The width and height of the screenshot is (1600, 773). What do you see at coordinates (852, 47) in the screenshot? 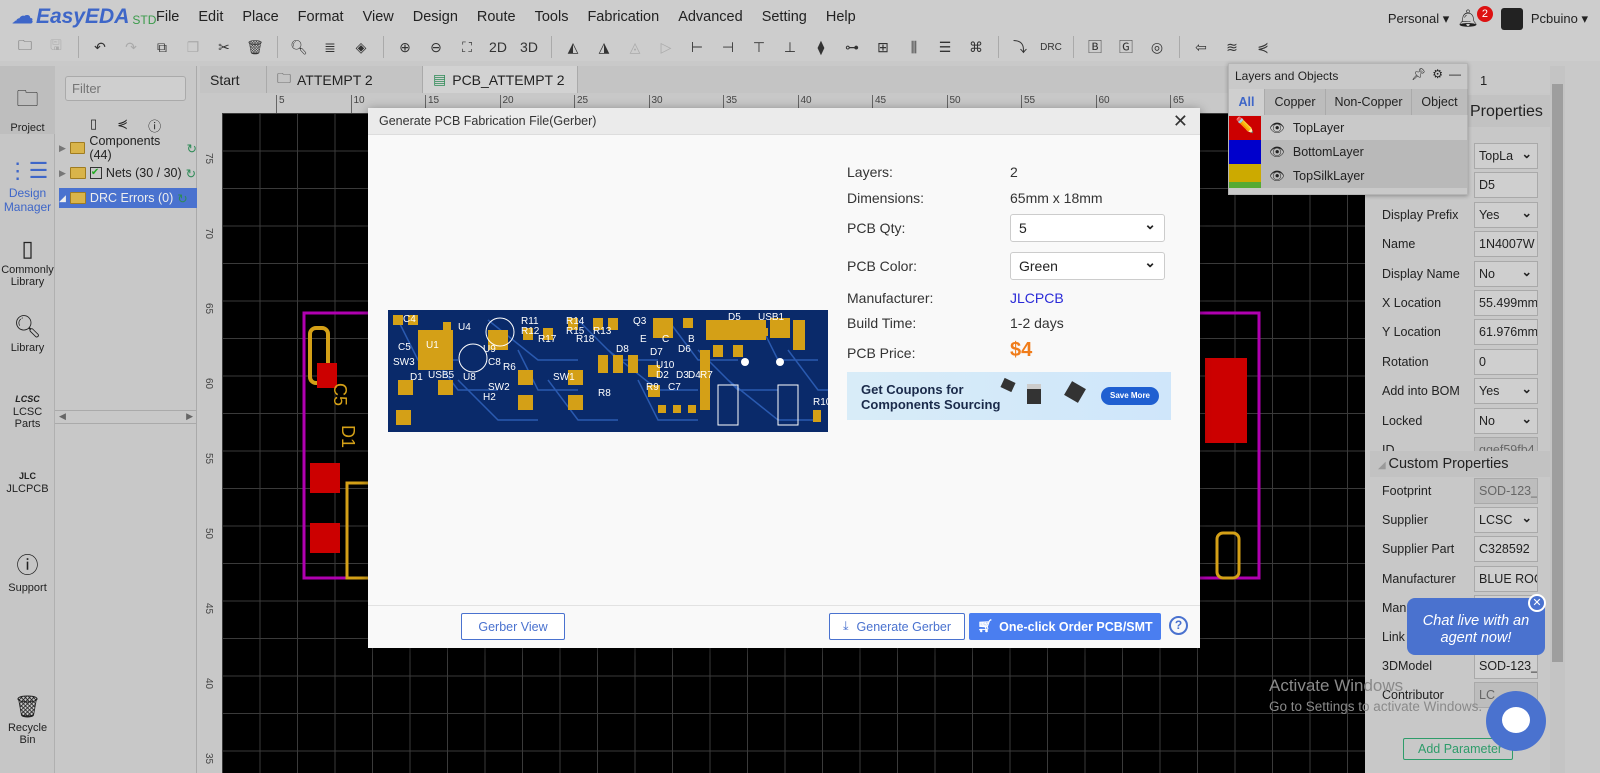
I see `align-center-v-icon: ⊶` at bounding box center [852, 47].